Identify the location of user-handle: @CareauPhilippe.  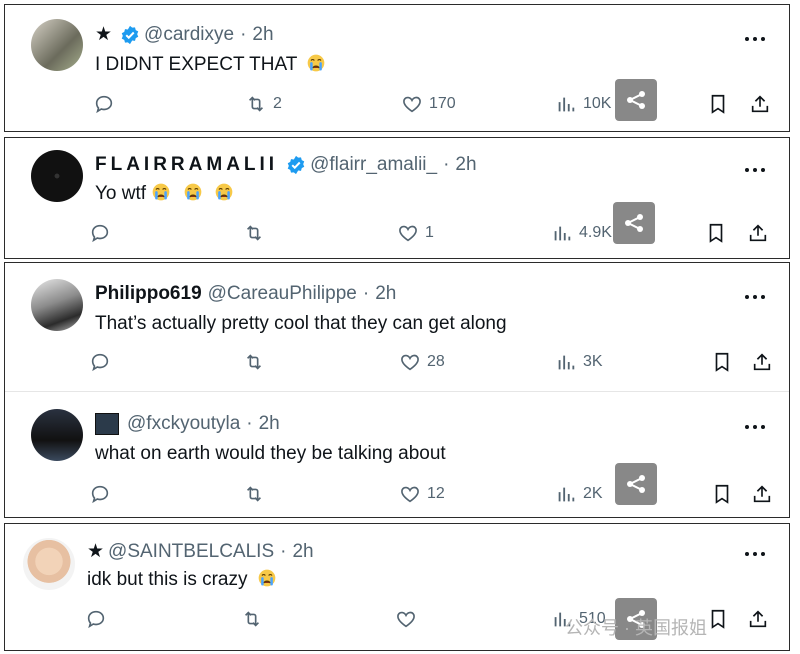
(282, 294).